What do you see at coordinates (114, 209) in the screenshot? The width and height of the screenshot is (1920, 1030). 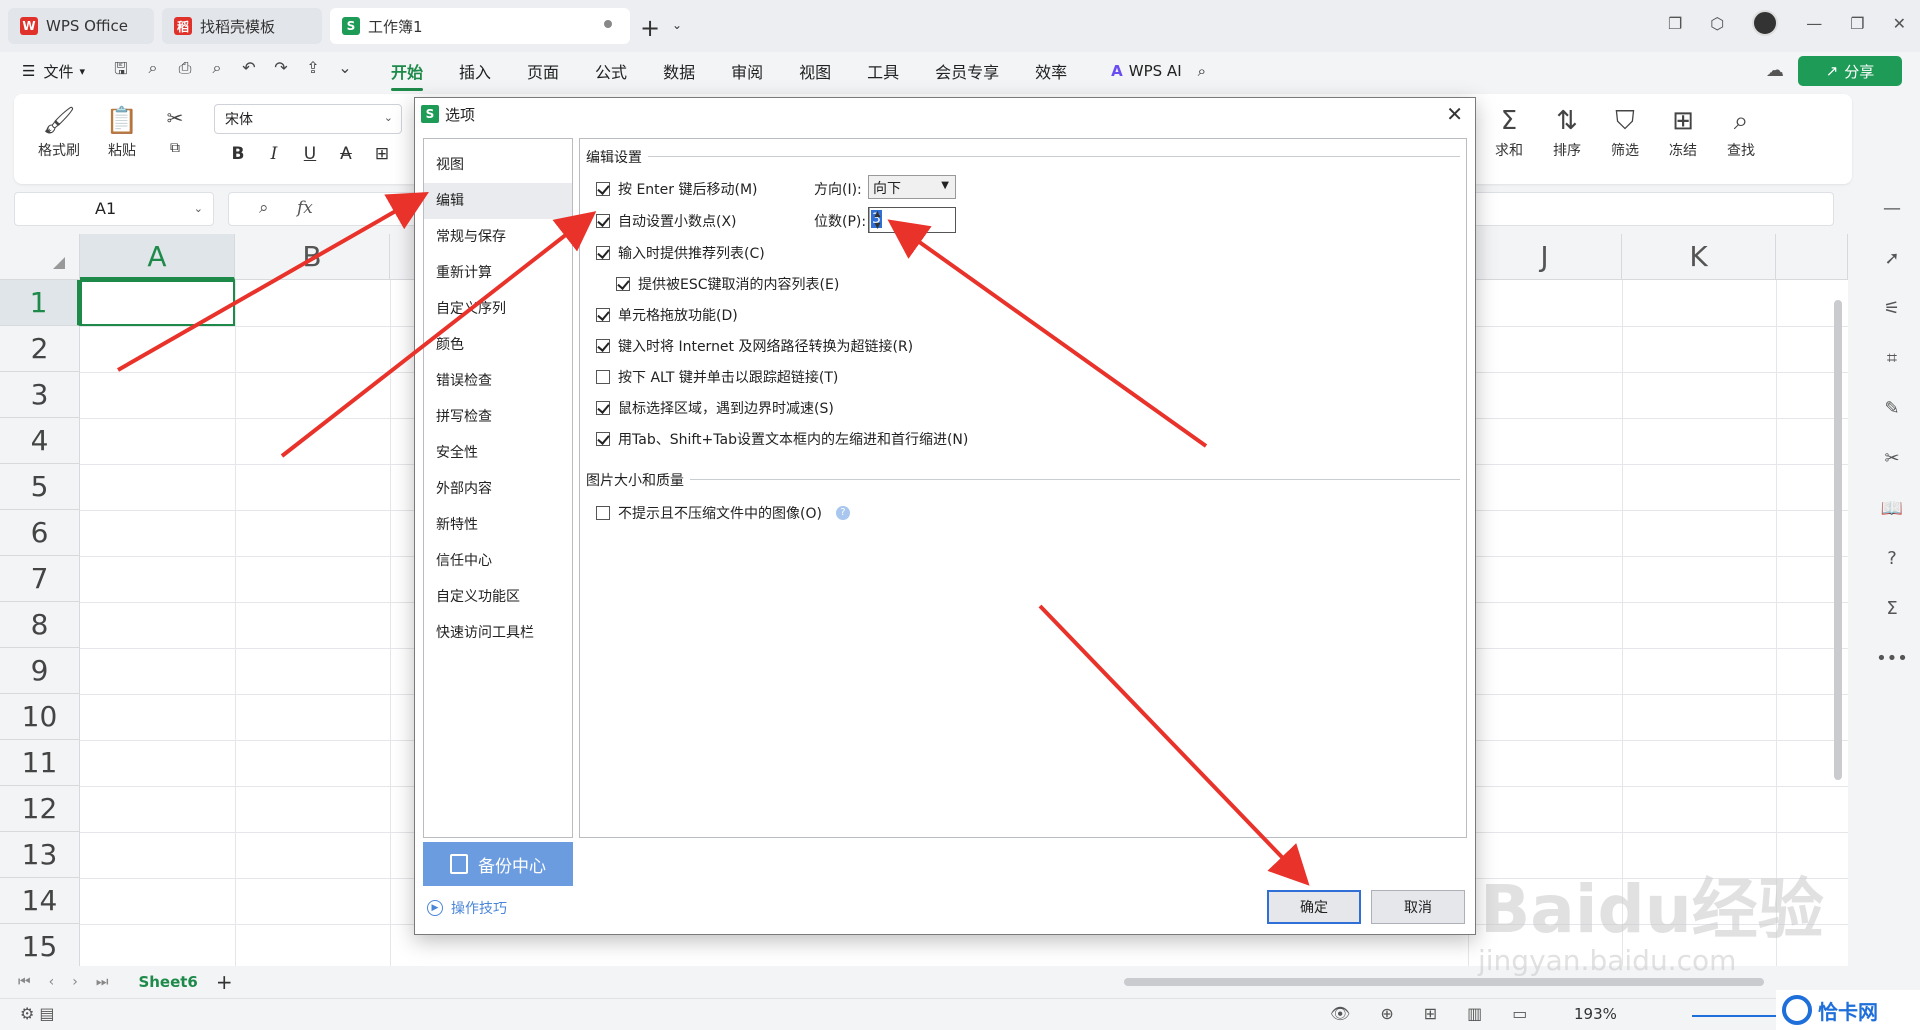 I see `name-box: A1 ⌄` at bounding box center [114, 209].